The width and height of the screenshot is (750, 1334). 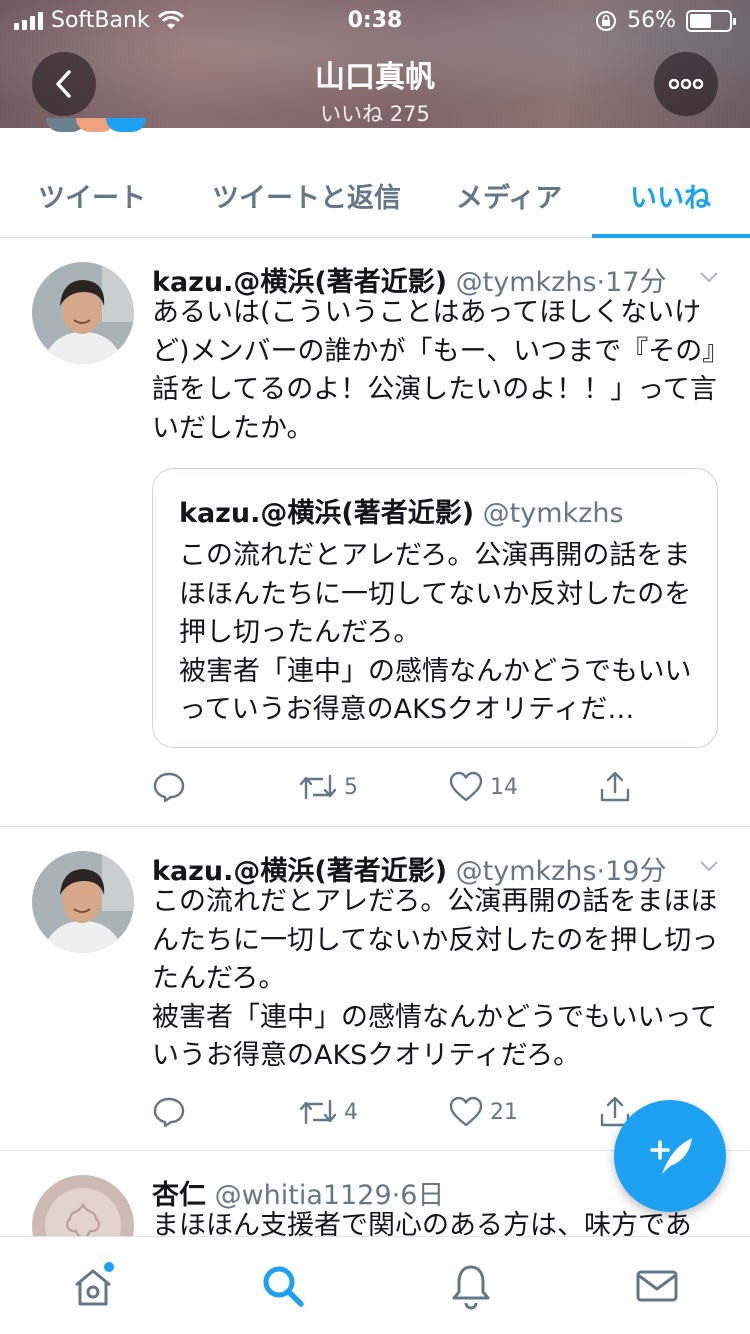 I want to click on rotation-lock-icon, so click(x=606, y=20).